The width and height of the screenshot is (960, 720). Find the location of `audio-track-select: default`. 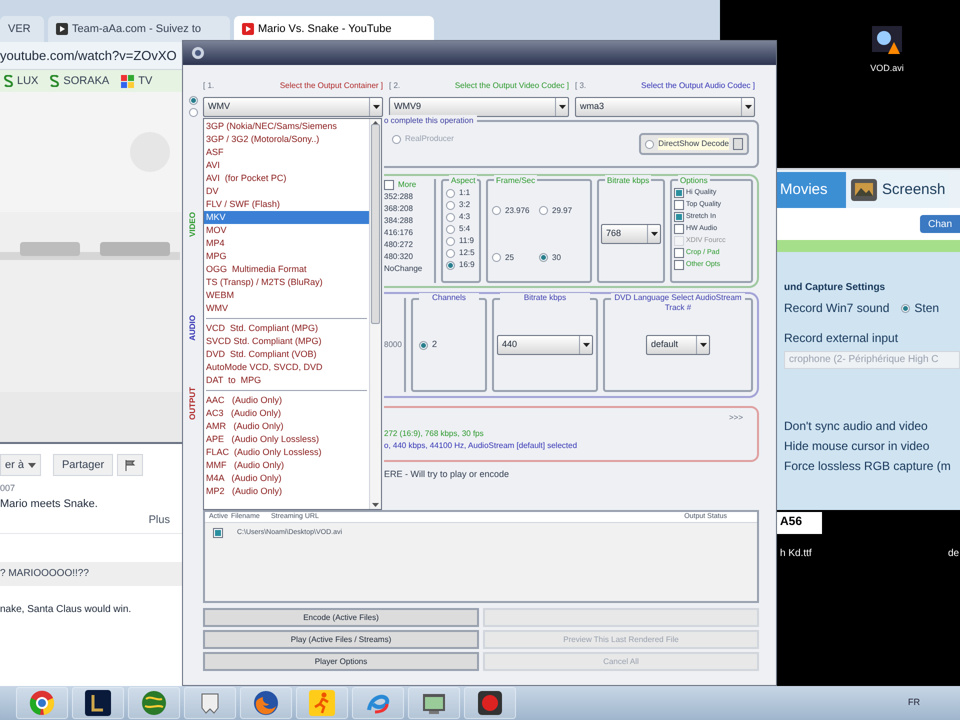

audio-track-select: default is located at coordinates (678, 345).